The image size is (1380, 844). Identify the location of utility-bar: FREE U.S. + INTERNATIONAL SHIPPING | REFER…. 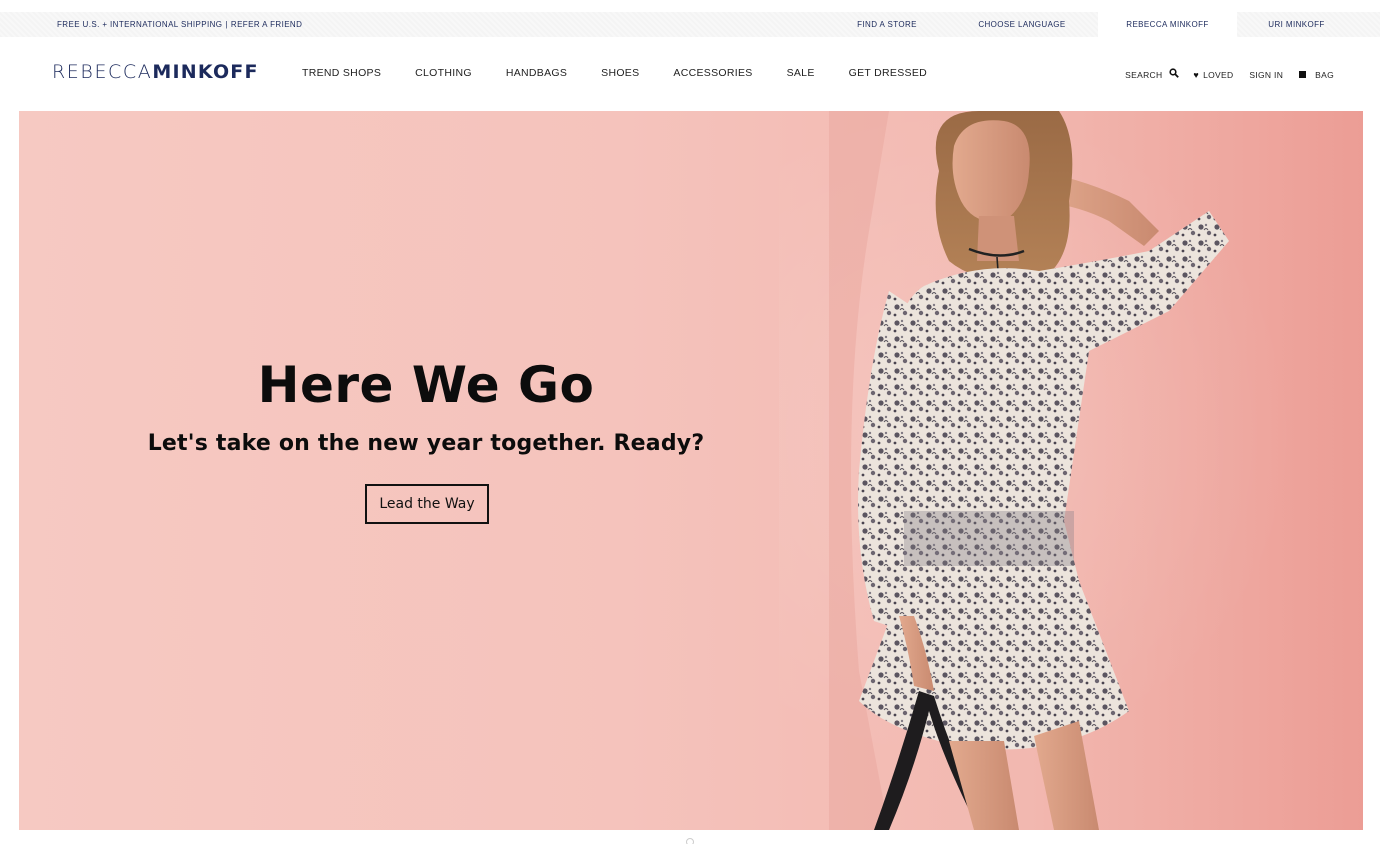
(690, 24).